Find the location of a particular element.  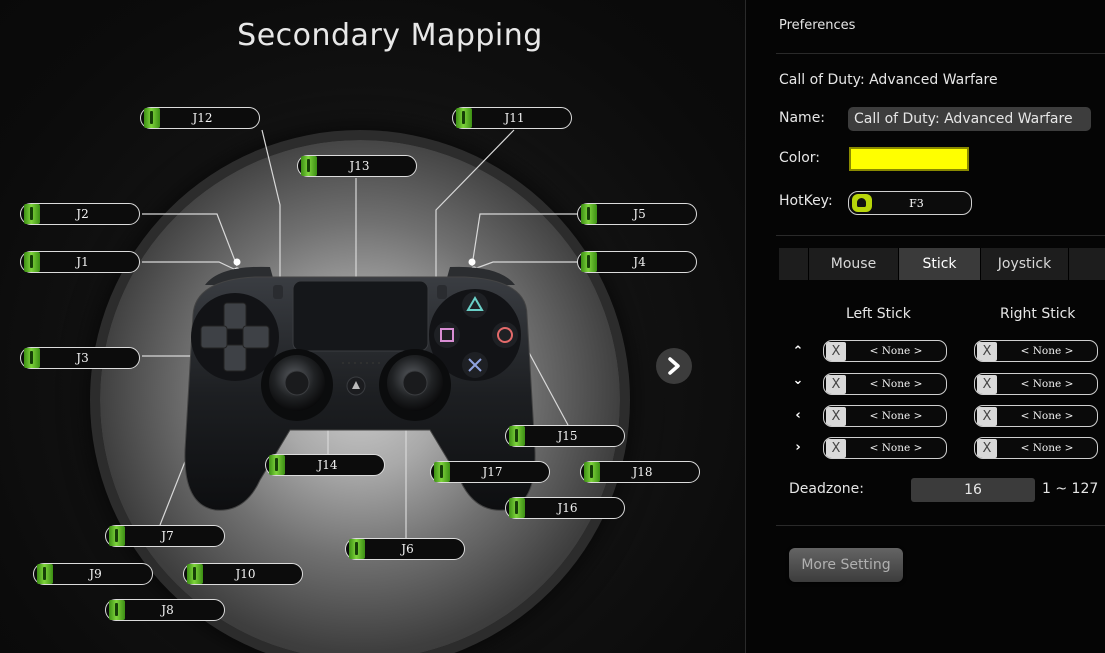

mapping-tag-j13: J13 is located at coordinates (357, 166).